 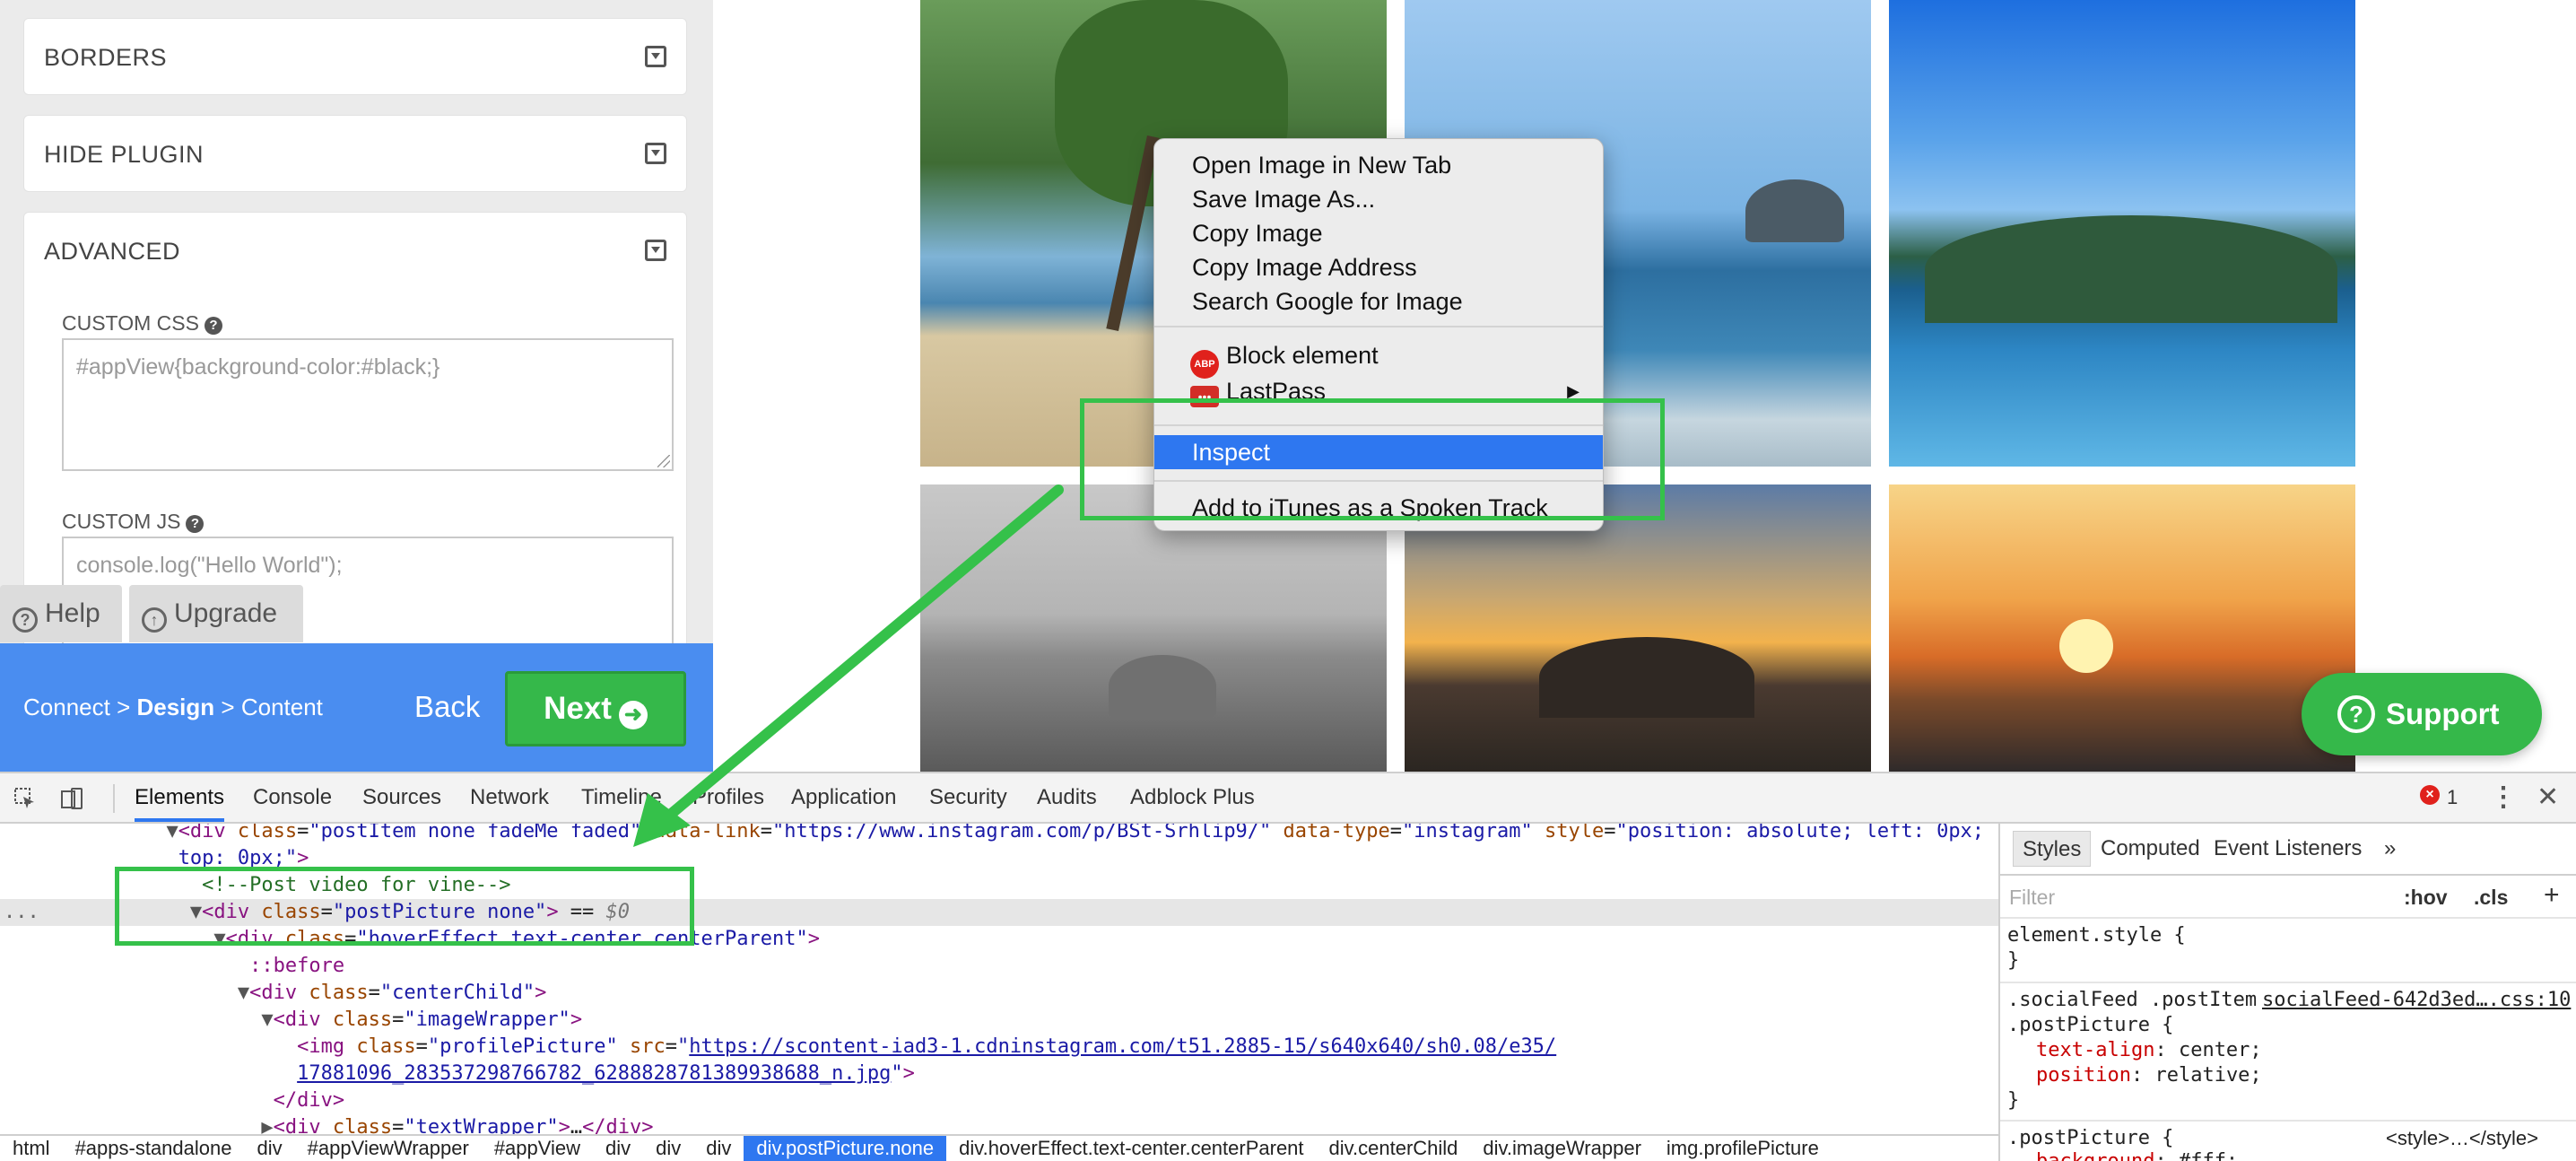 I want to click on help-button: ? Help, so click(x=61, y=613).